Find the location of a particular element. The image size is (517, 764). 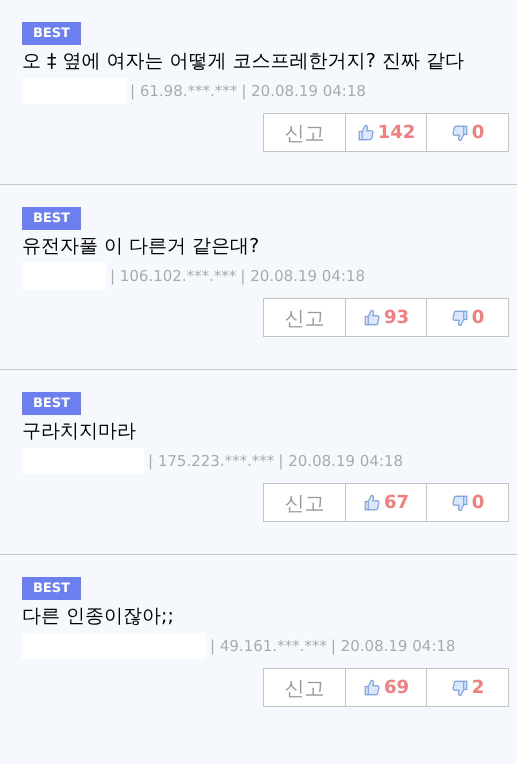

like-button: 67 is located at coordinates (386, 502).